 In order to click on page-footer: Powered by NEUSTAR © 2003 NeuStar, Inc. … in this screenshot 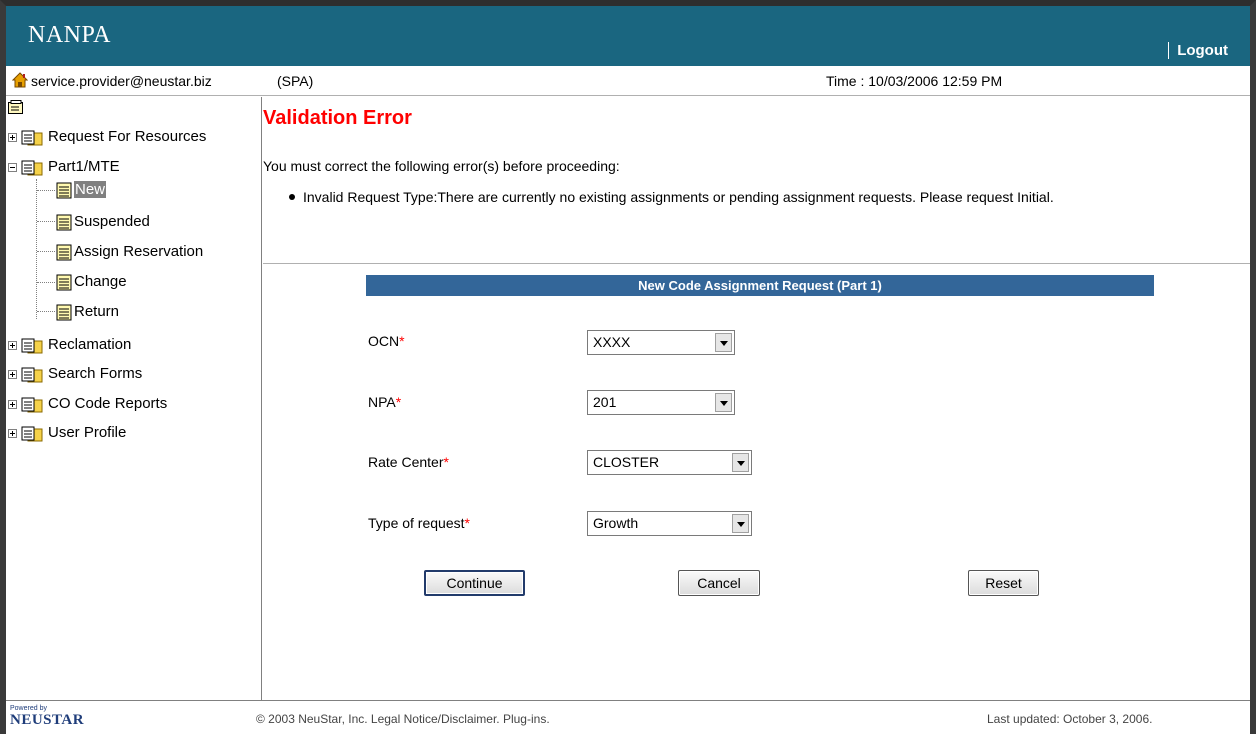, I will do `click(628, 717)`.